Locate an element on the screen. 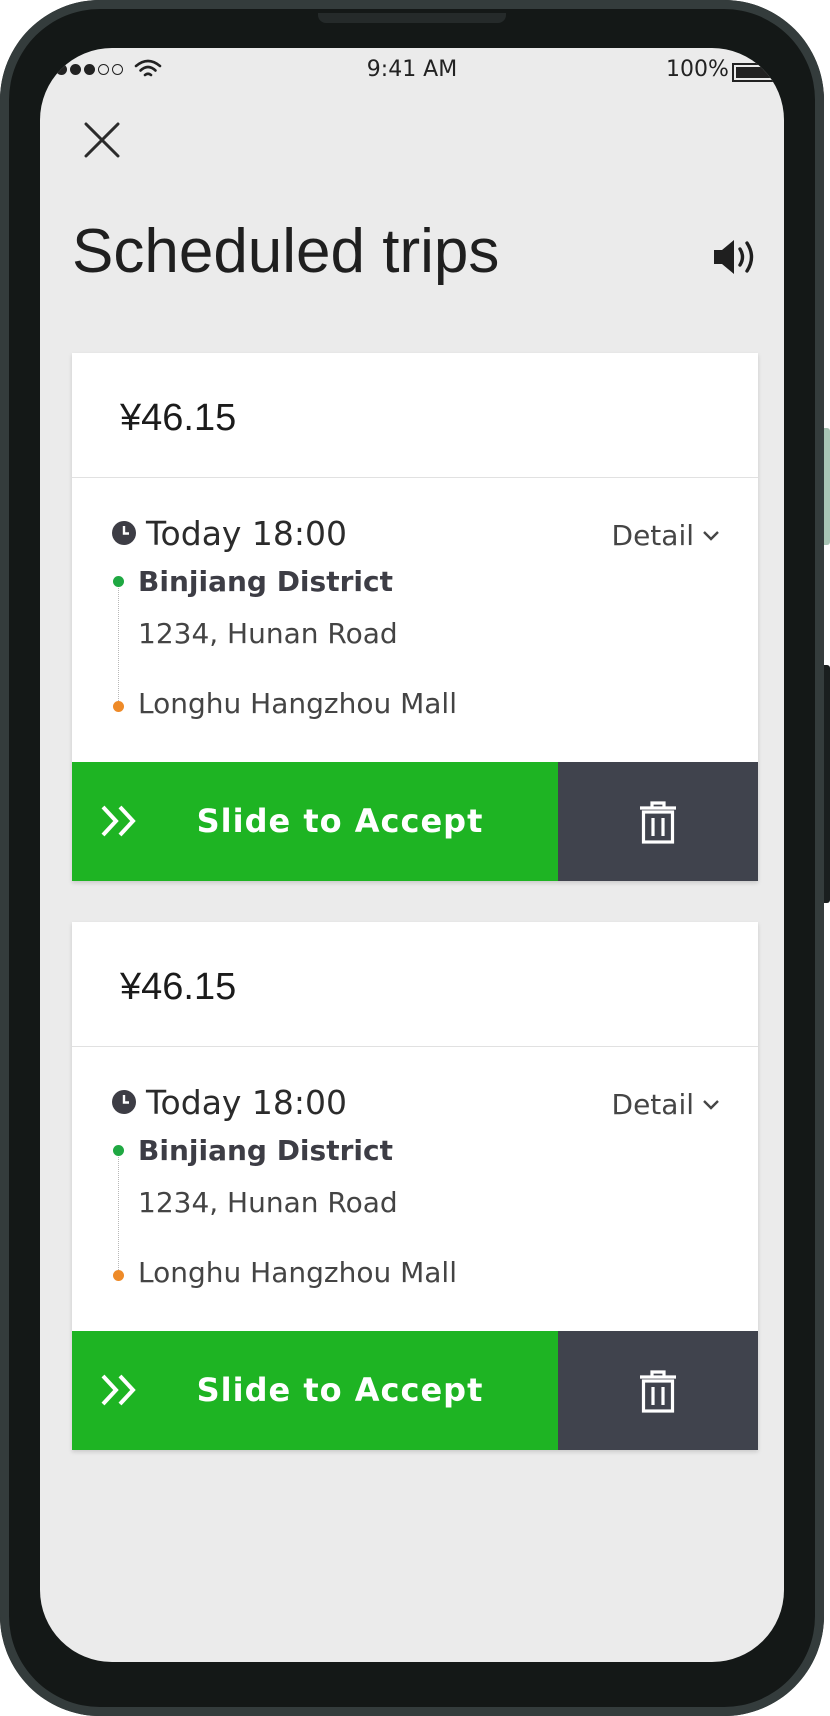 The height and width of the screenshot is (1716, 830). power-button is located at coordinates (827, 784).